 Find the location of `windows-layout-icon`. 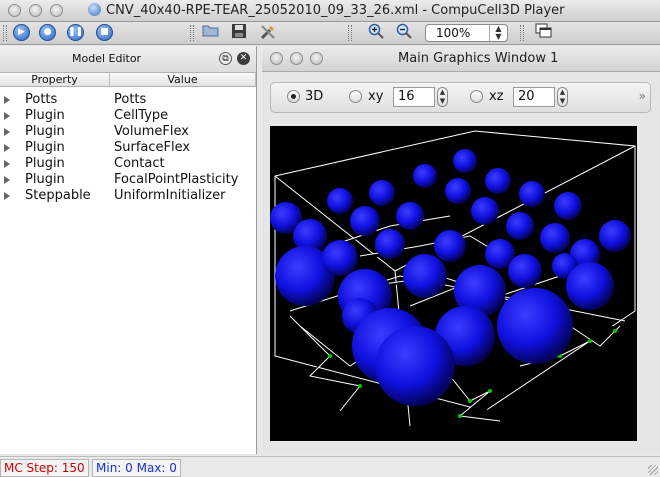

windows-layout-icon is located at coordinates (544, 33).